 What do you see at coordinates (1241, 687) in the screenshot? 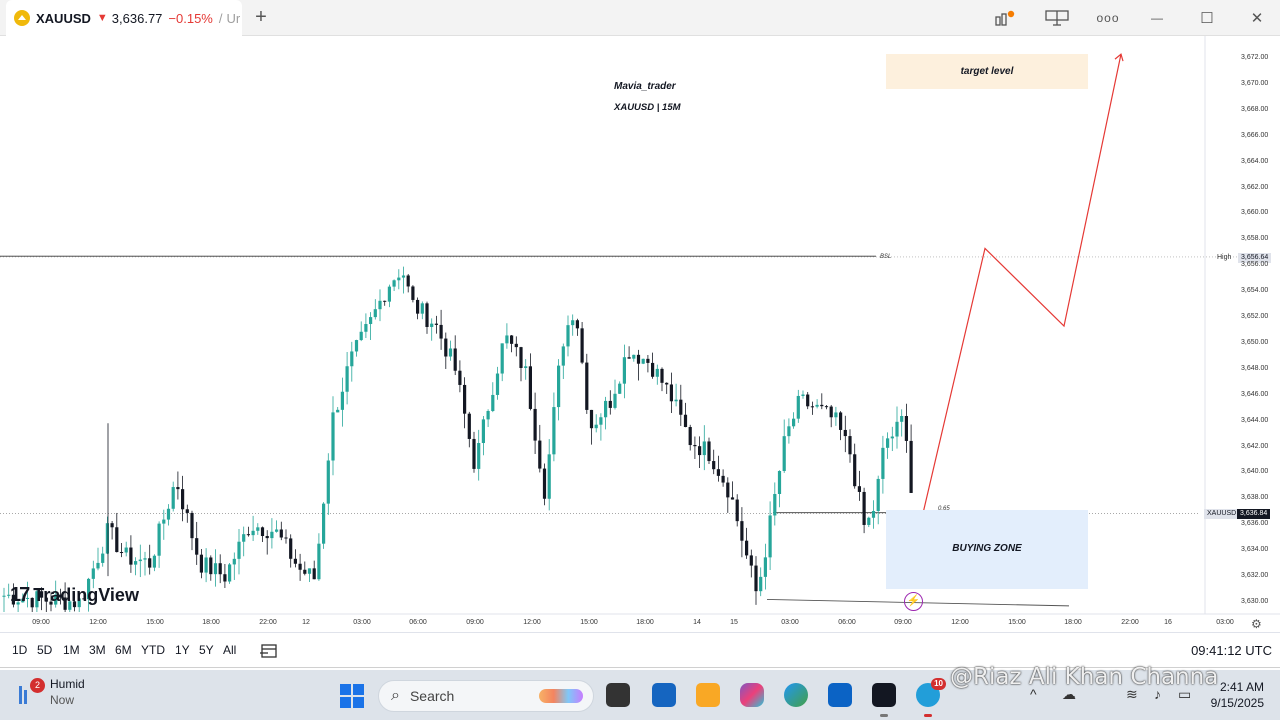
I see `clock-time: 2:41 AM` at bounding box center [1241, 687].